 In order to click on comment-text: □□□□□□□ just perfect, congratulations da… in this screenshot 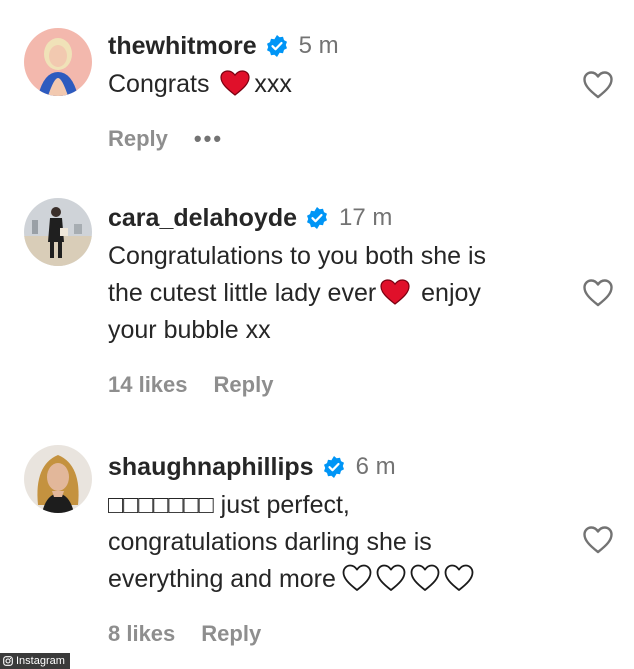, I will do `click(338, 542)`.